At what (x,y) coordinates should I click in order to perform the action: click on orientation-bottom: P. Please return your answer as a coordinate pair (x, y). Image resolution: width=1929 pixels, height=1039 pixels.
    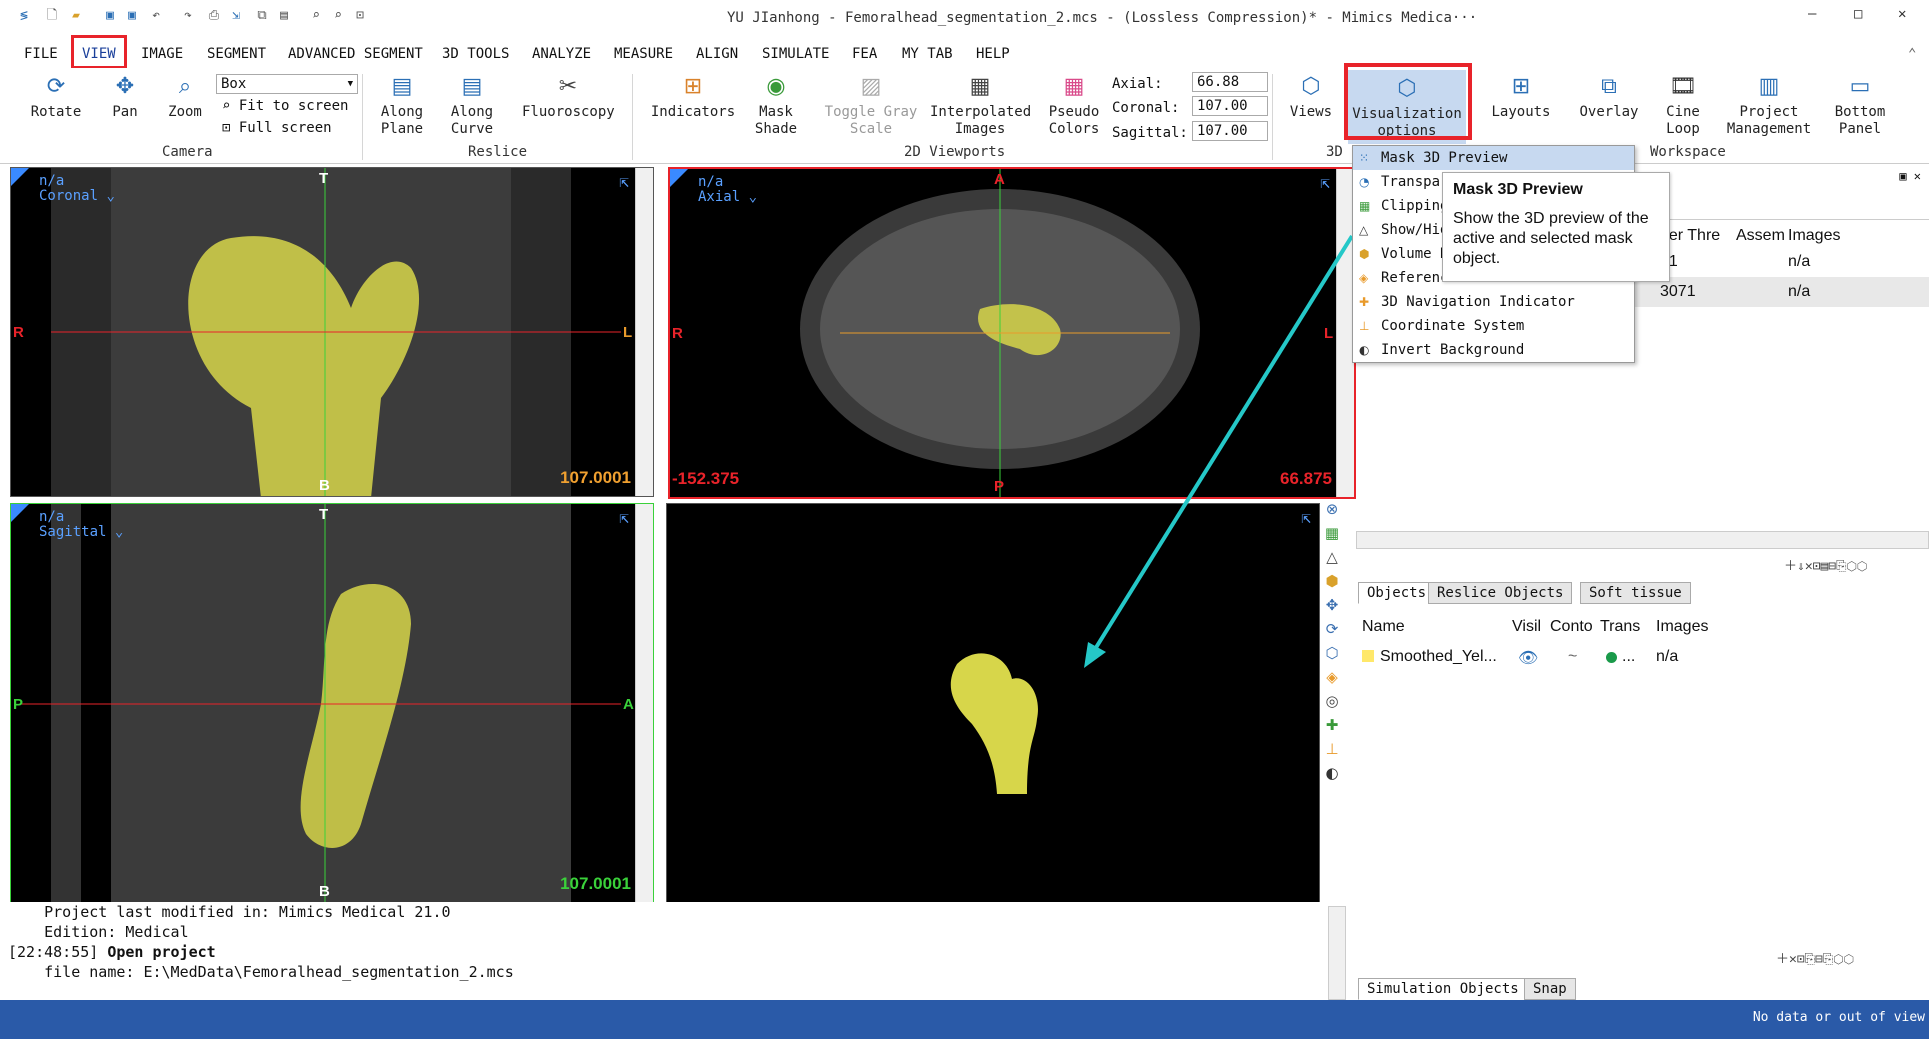
    Looking at the image, I should click on (999, 486).